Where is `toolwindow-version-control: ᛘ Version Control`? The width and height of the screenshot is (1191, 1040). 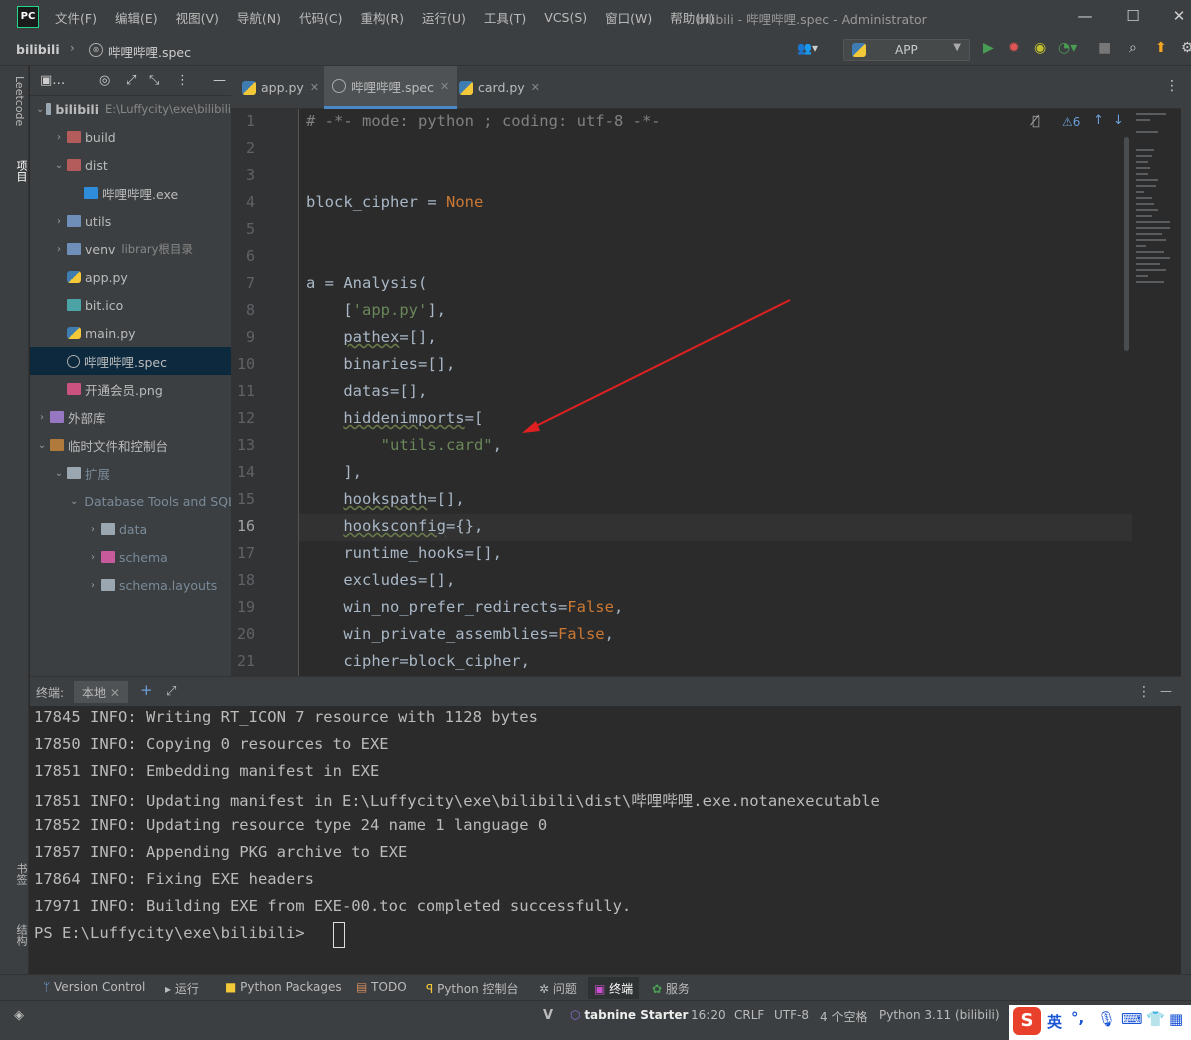 toolwindow-version-control: ᛘ Version Control is located at coordinates (94, 987).